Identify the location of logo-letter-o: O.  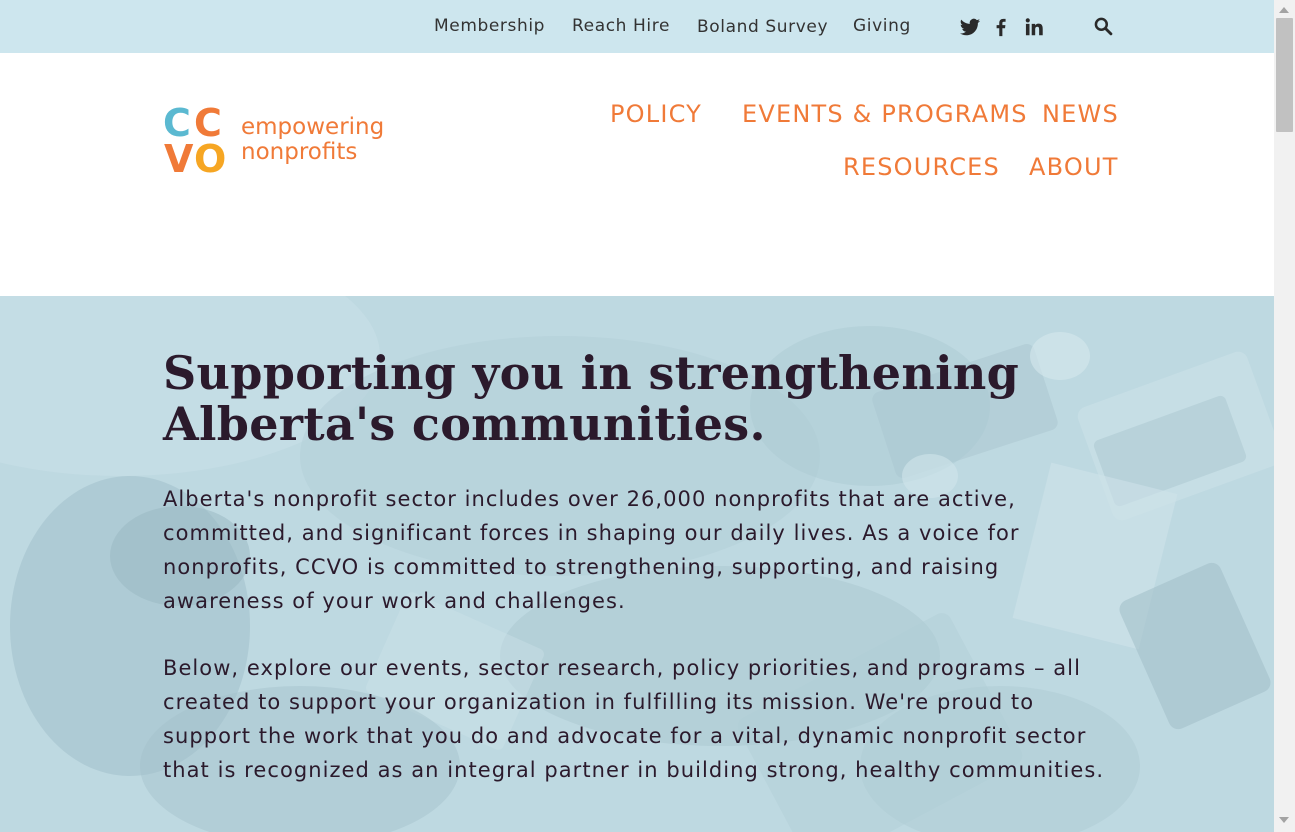
(210, 156).